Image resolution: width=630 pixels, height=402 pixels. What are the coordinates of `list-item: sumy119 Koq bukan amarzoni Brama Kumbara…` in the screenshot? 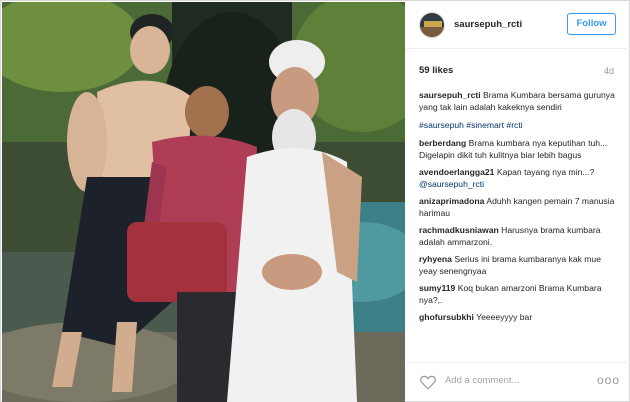 It's located at (519, 294).